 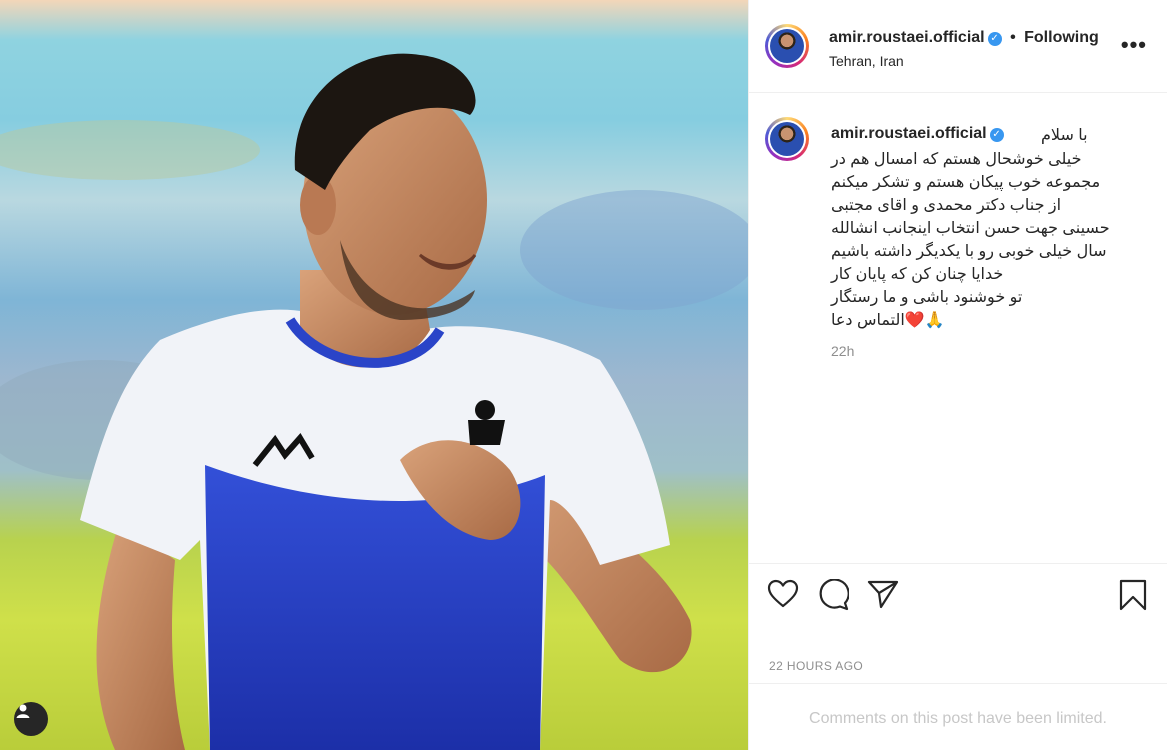 What do you see at coordinates (1134, 45) in the screenshot?
I see `more-options-icon: •••` at bounding box center [1134, 45].